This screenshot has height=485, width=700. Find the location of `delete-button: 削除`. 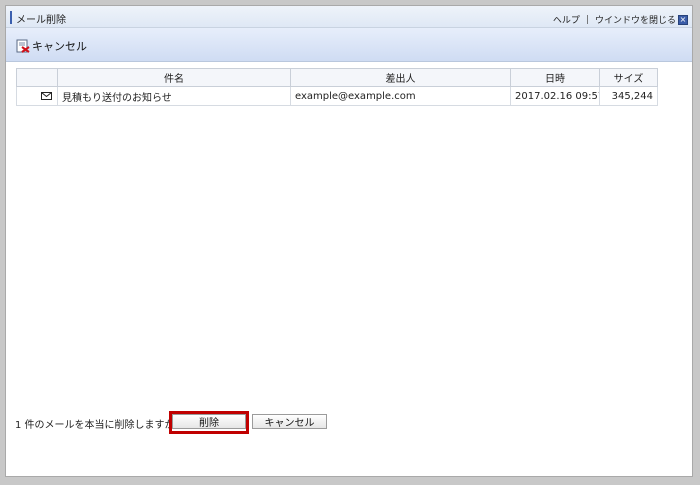

delete-button: 削除 is located at coordinates (209, 421).